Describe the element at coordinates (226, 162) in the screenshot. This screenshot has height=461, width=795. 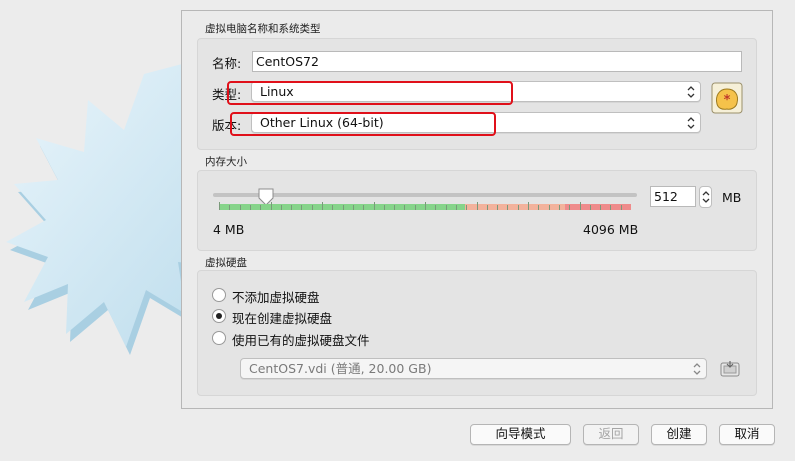
I see `memory-section-title: 内存大小` at that location.